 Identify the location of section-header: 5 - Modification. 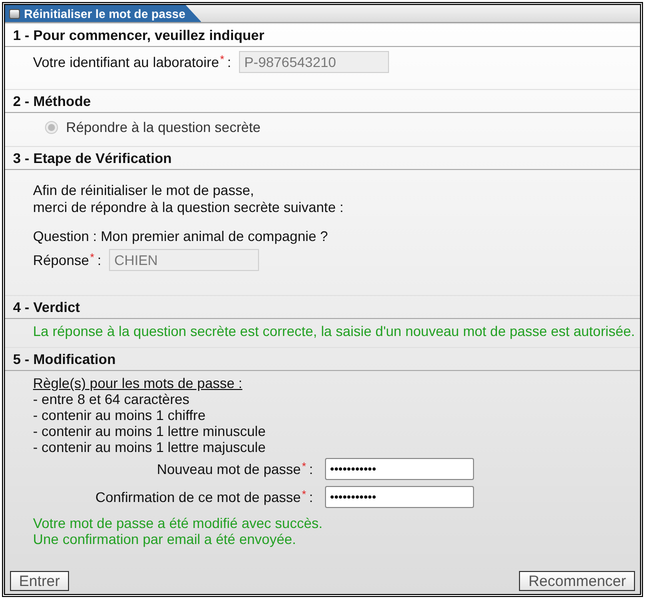
(322, 359).